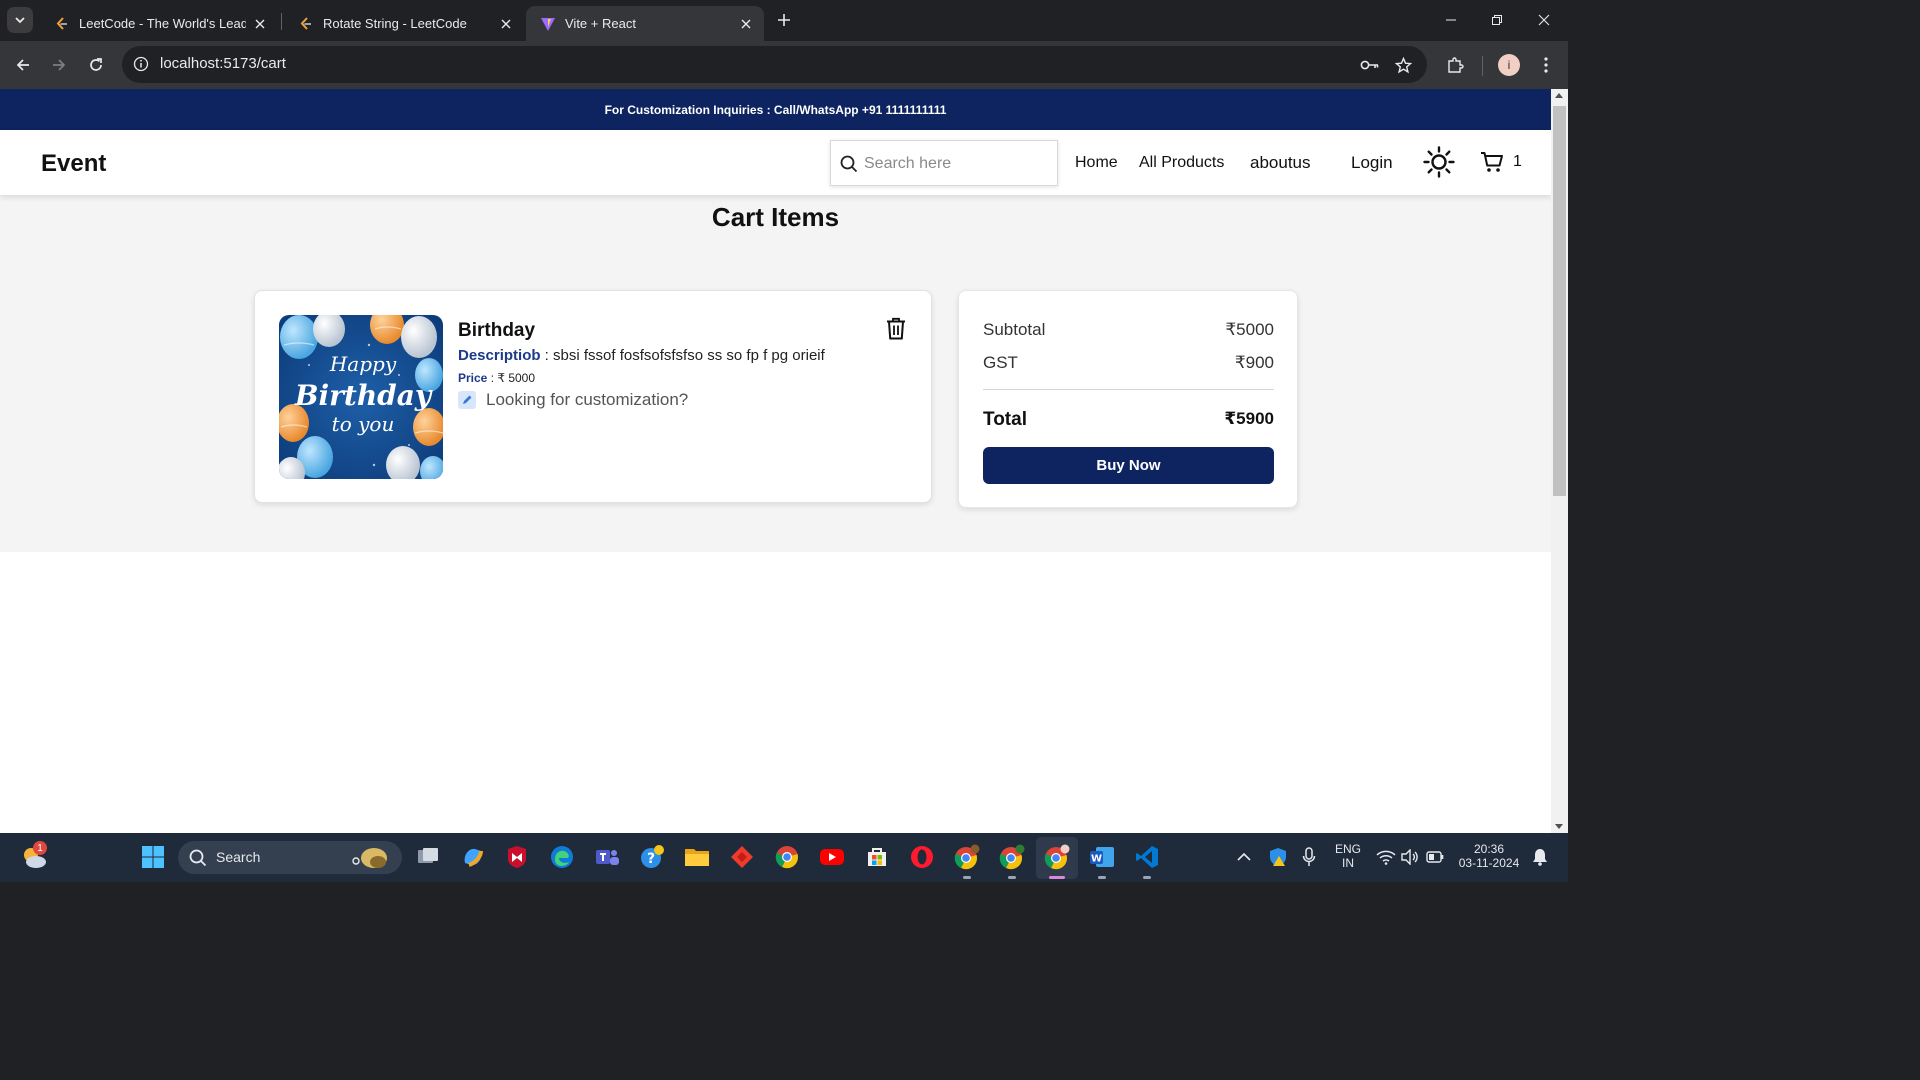 The width and height of the screenshot is (1920, 1080). I want to click on shopping-cart-icon, so click(1492, 162).